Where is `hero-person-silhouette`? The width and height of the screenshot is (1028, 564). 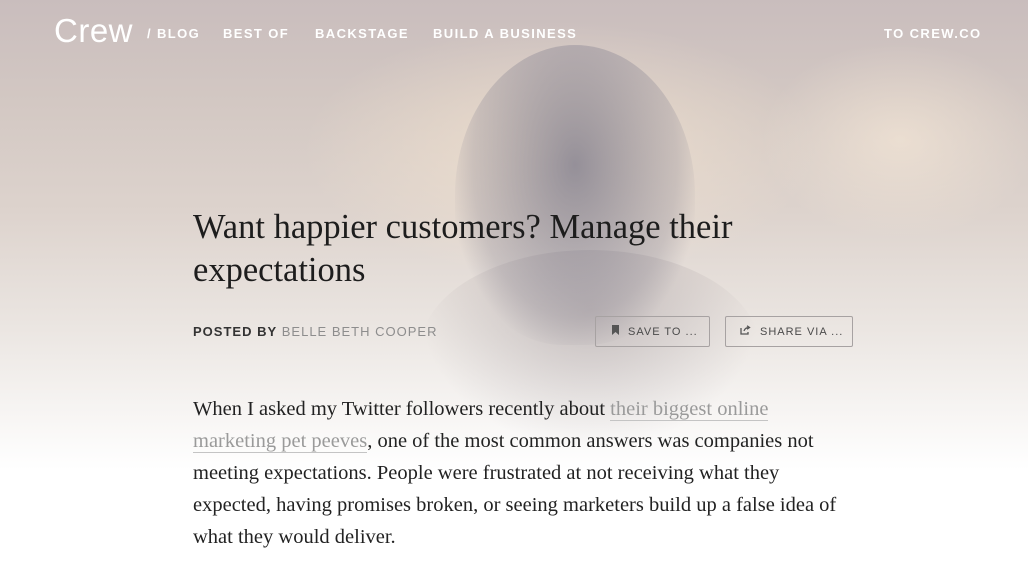 hero-person-silhouette is located at coordinates (575, 195).